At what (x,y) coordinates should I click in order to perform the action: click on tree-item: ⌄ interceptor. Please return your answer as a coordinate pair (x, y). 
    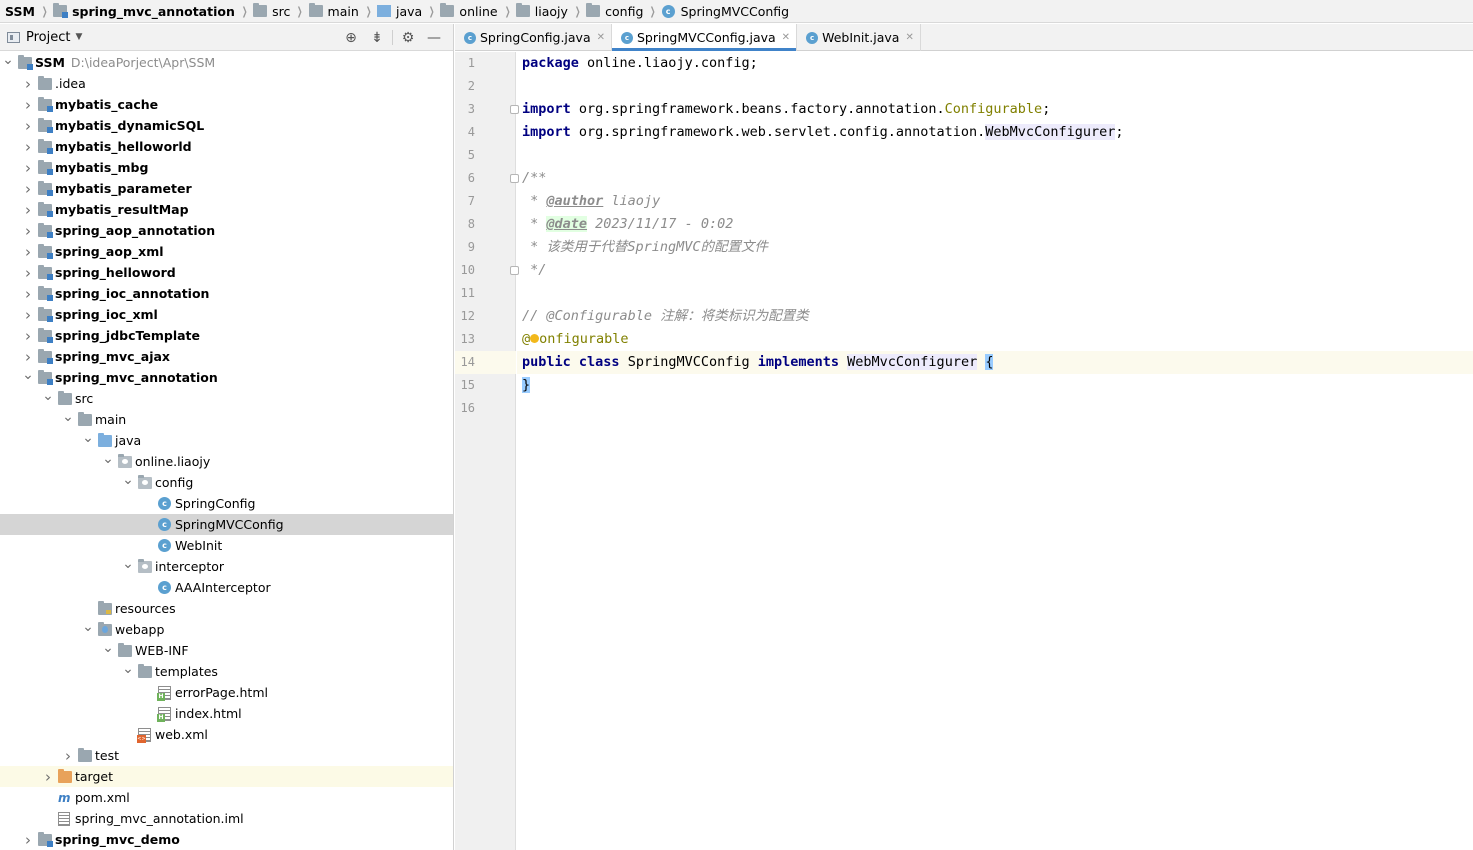
    Looking at the image, I should click on (226, 566).